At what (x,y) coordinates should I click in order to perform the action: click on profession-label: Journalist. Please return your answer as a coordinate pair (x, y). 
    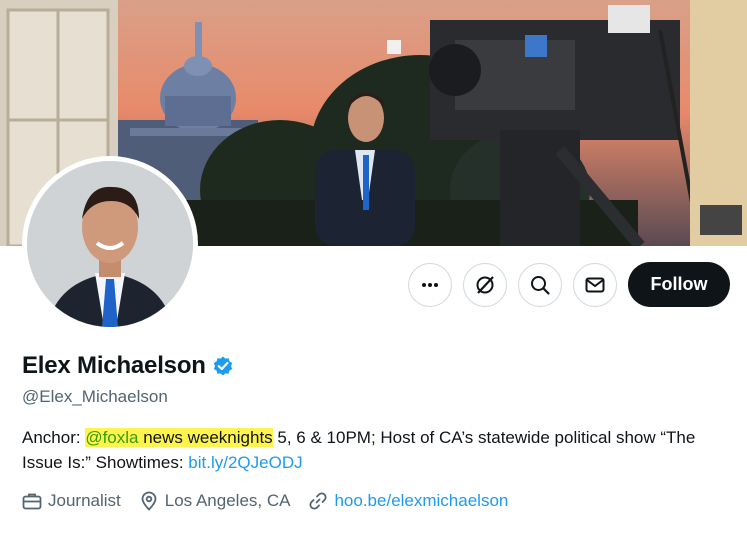
    Looking at the image, I should click on (84, 500).